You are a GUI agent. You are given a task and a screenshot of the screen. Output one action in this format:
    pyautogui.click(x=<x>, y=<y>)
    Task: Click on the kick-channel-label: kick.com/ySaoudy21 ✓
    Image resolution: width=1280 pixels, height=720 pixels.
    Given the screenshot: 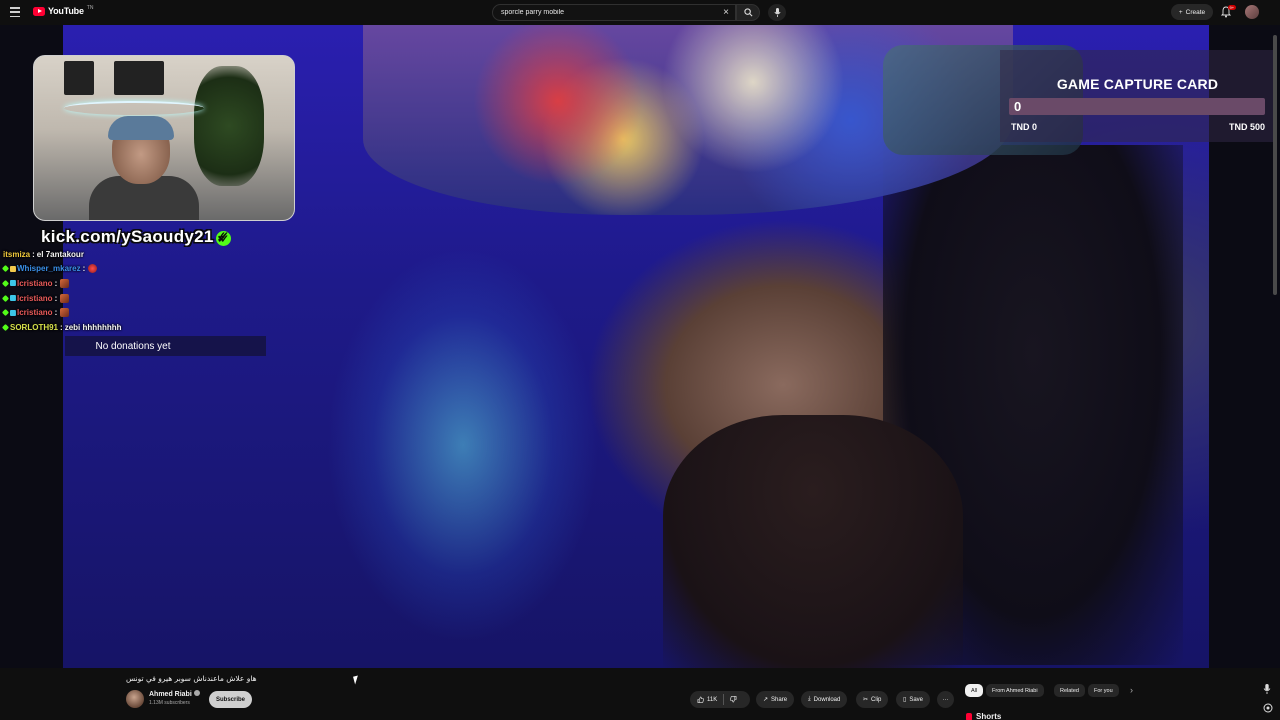 What is the action you would take?
    pyautogui.click(x=136, y=237)
    